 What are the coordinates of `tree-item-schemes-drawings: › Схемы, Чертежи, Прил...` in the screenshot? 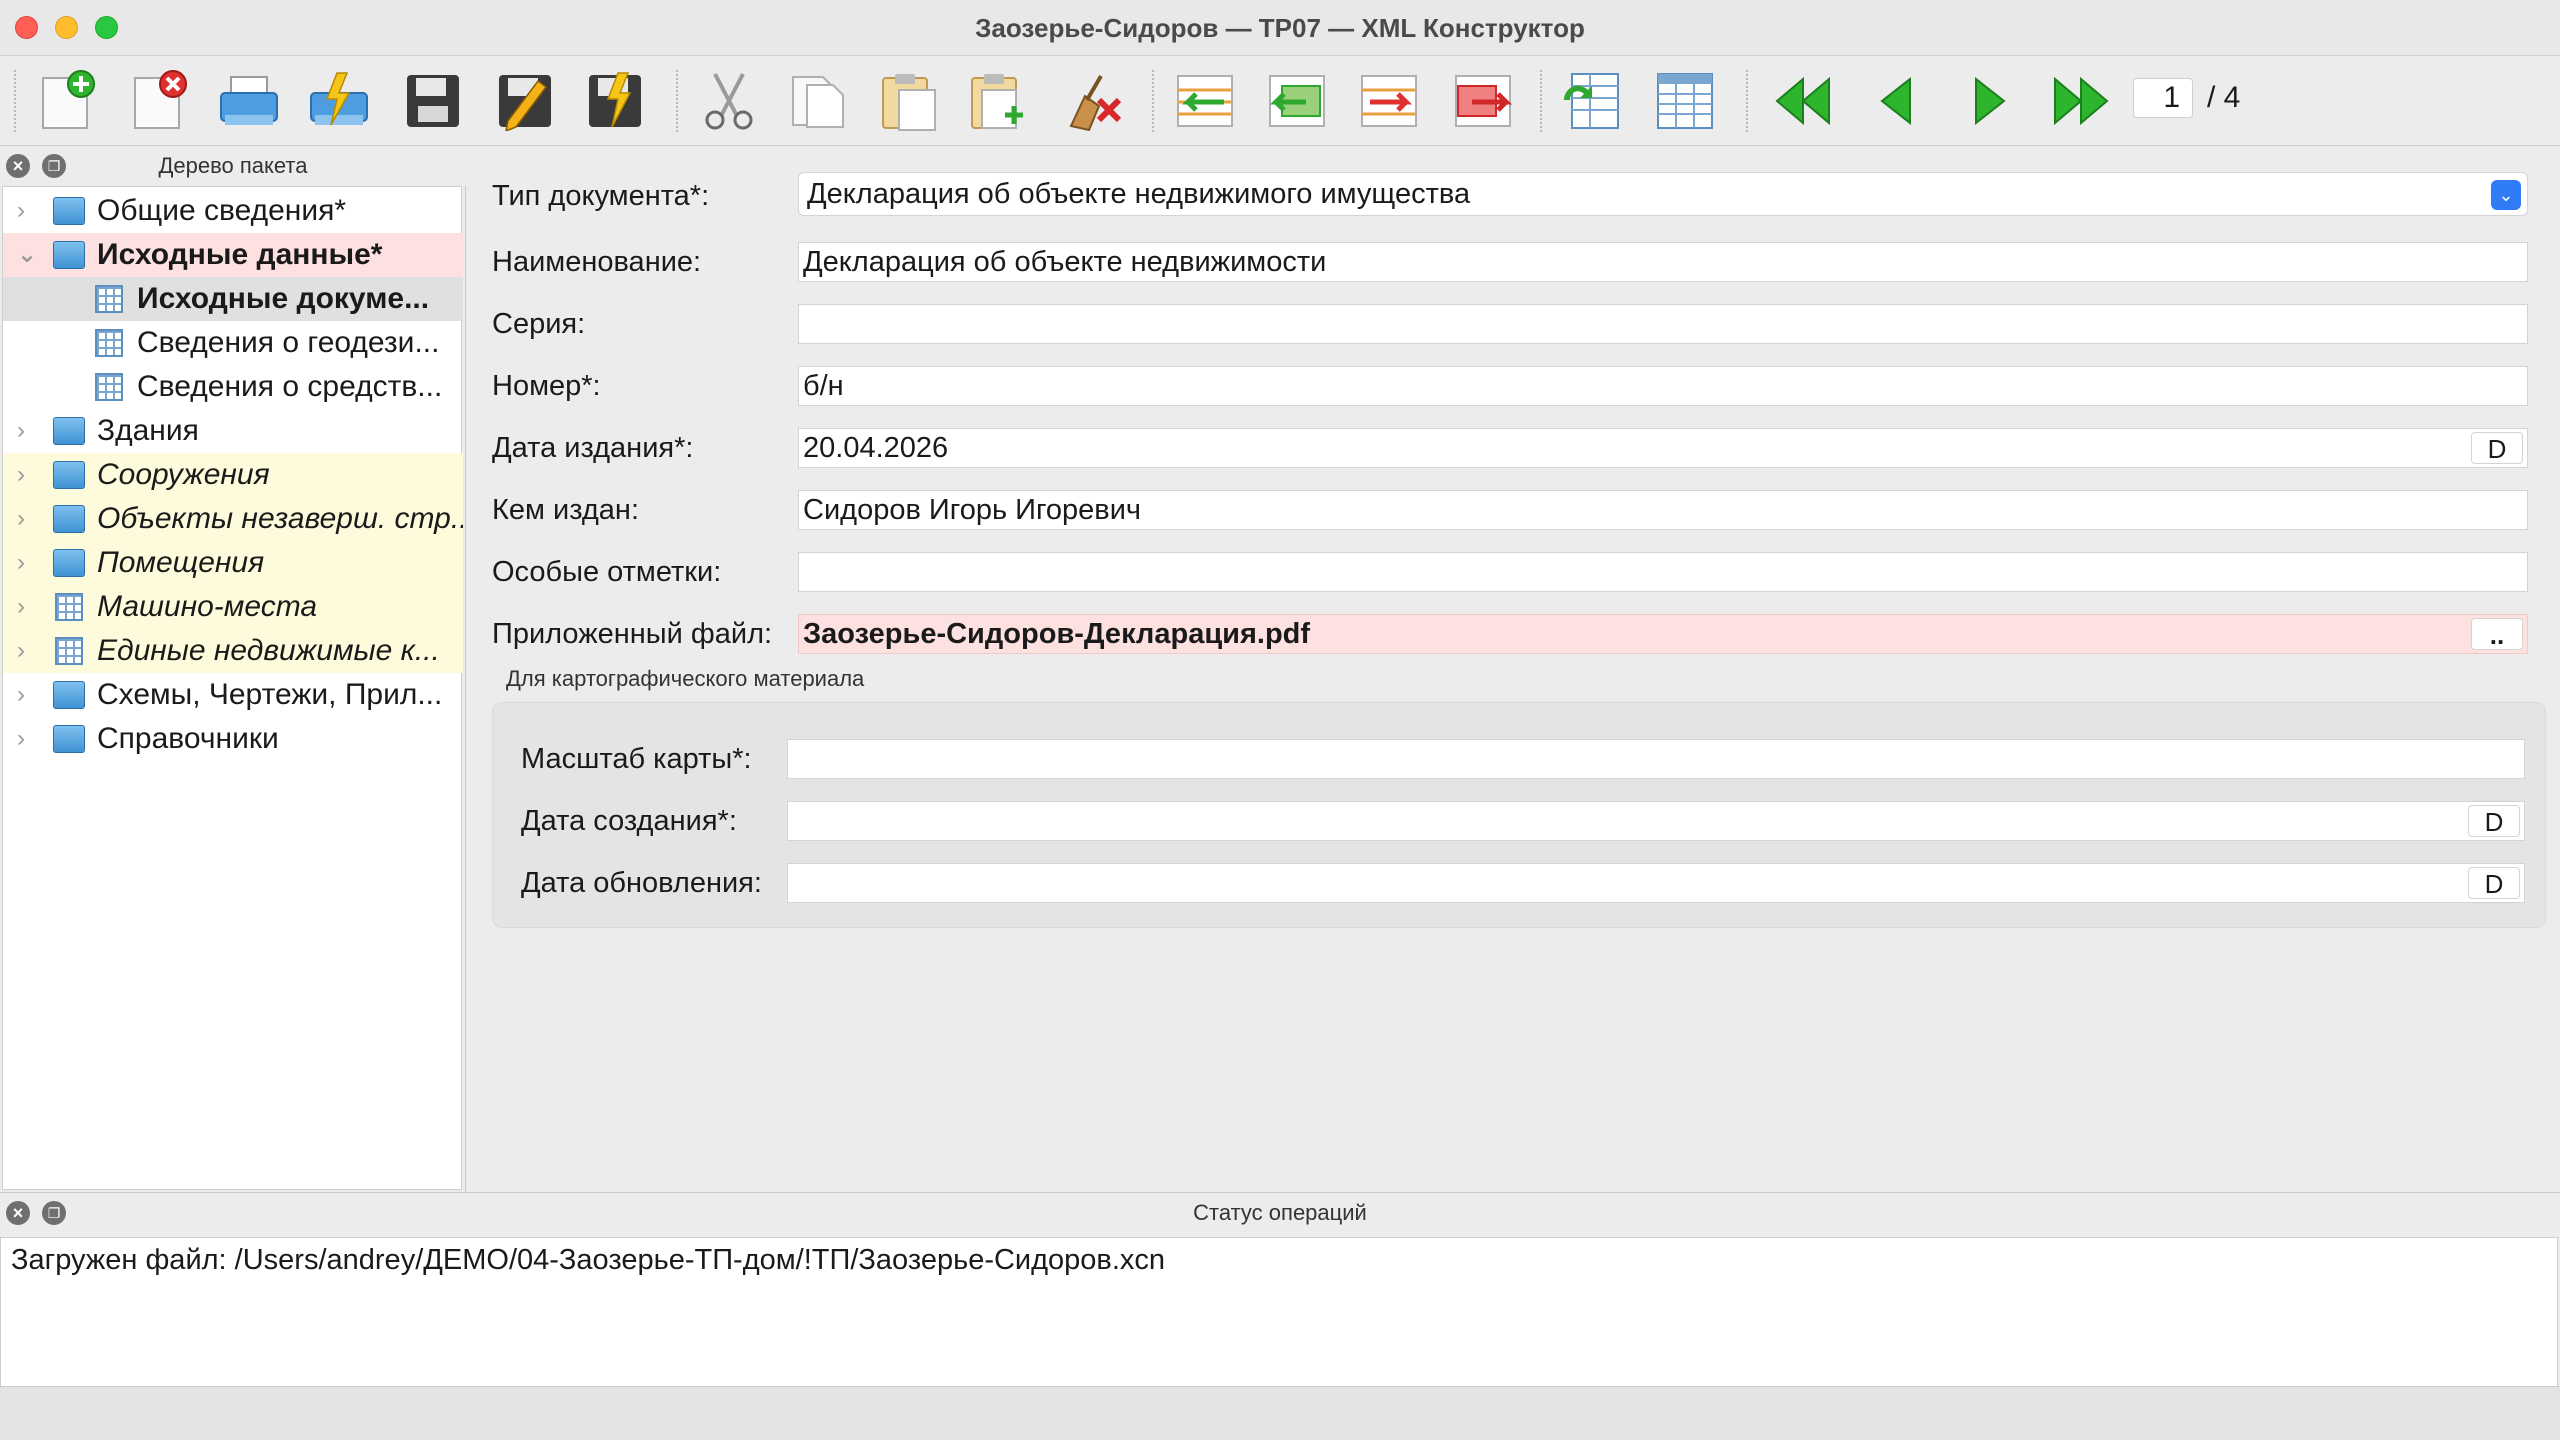 It's located at (233, 695).